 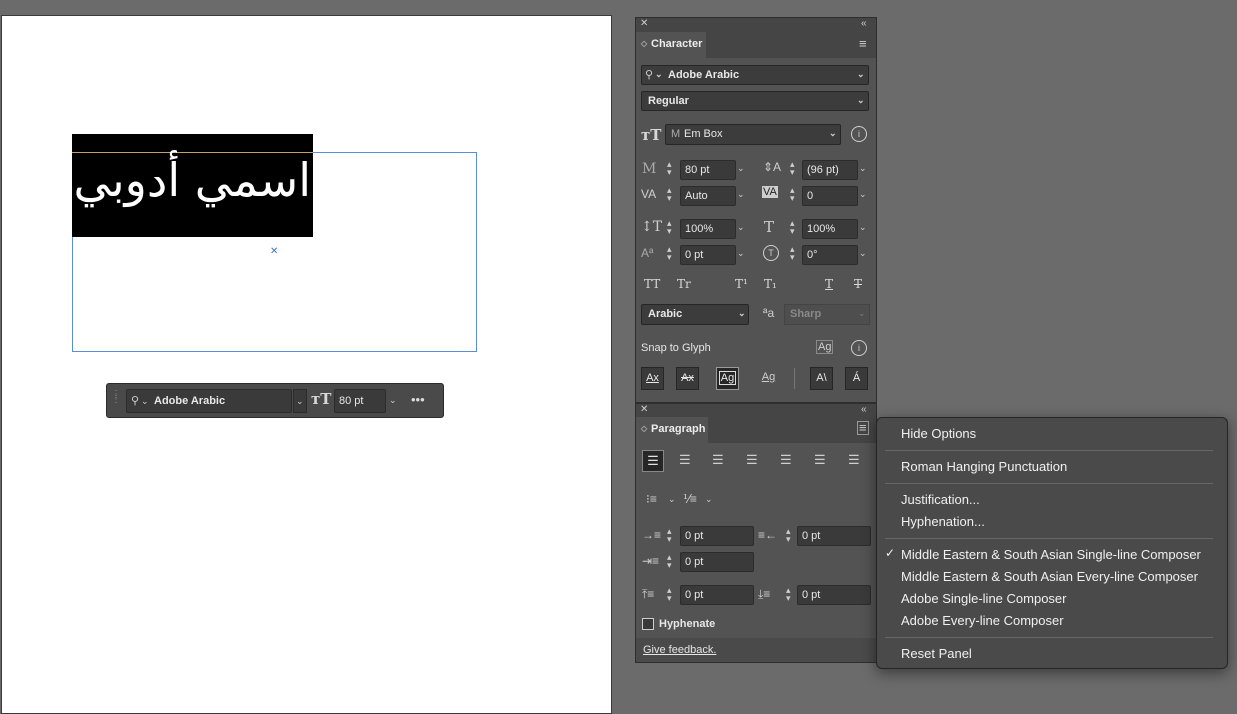 I want to click on vertical-scale-field: 100%, so click(x=708, y=229).